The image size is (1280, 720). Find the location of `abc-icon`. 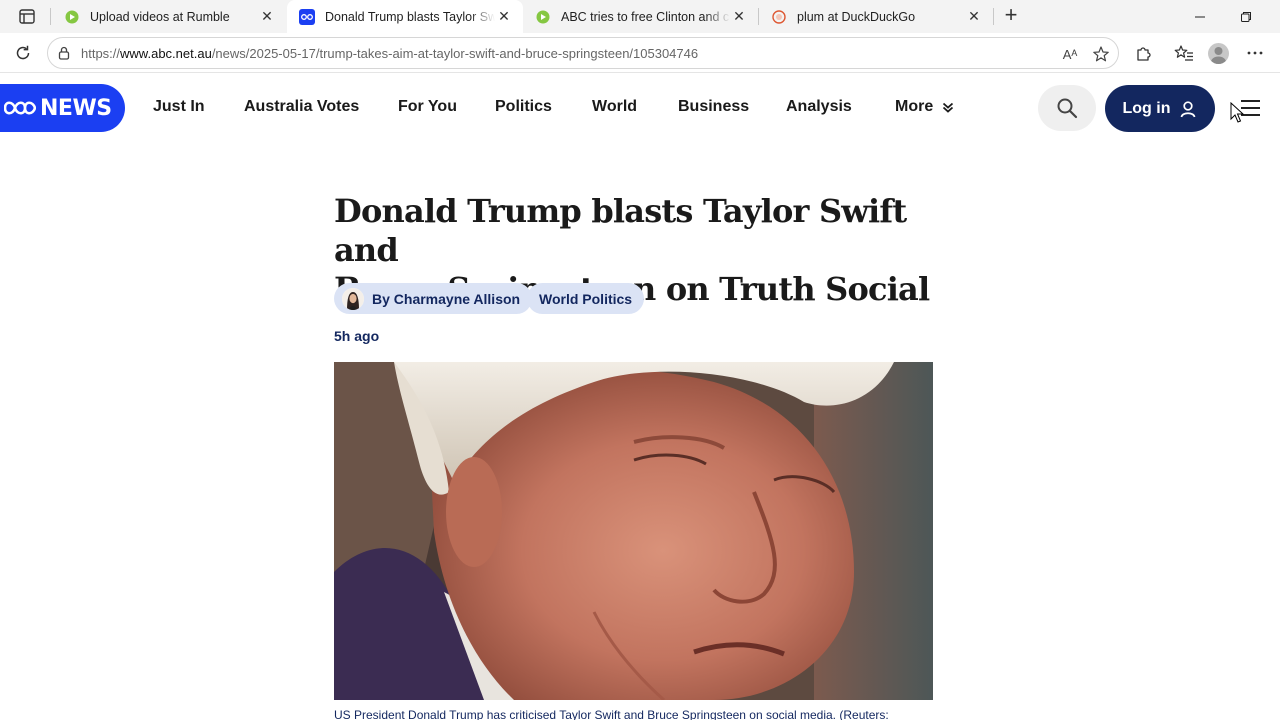

abc-icon is located at coordinates (307, 16).